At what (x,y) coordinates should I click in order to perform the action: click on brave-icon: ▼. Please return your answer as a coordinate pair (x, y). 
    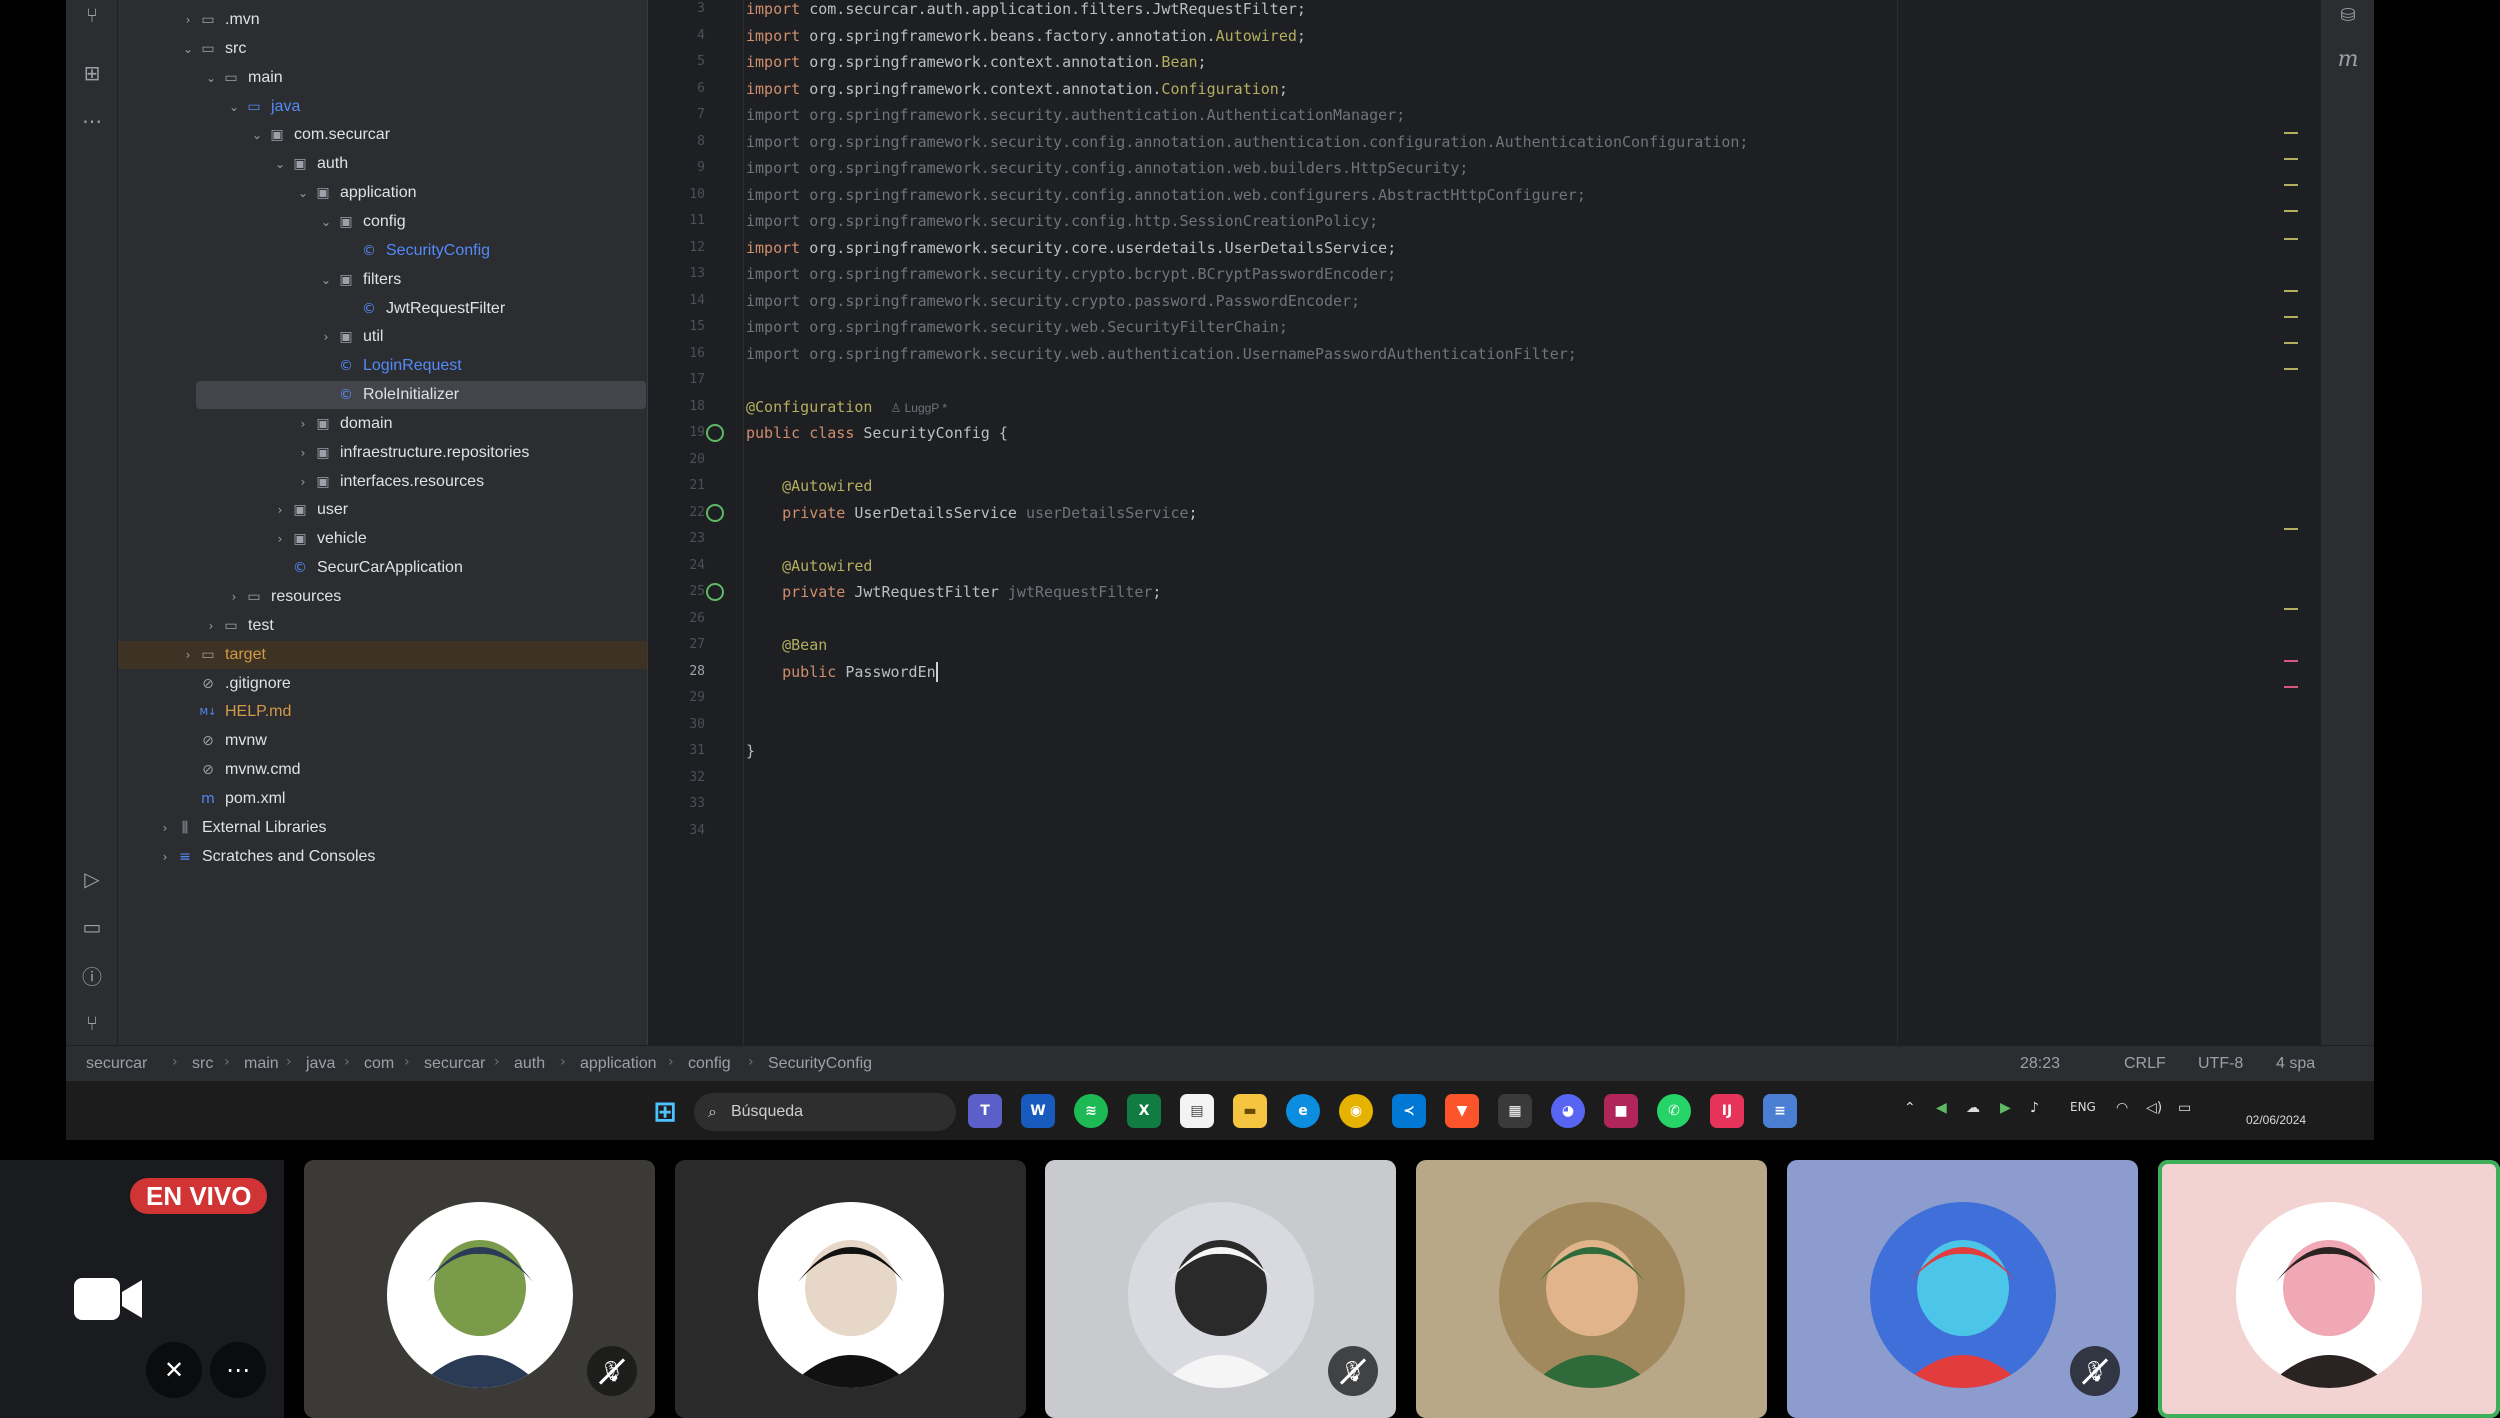
    Looking at the image, I should click on (1462, 1111).